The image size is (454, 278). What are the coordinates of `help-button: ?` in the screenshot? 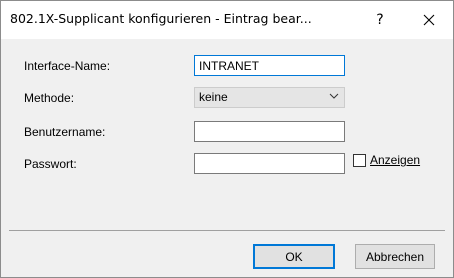 It's located at (380, 20).